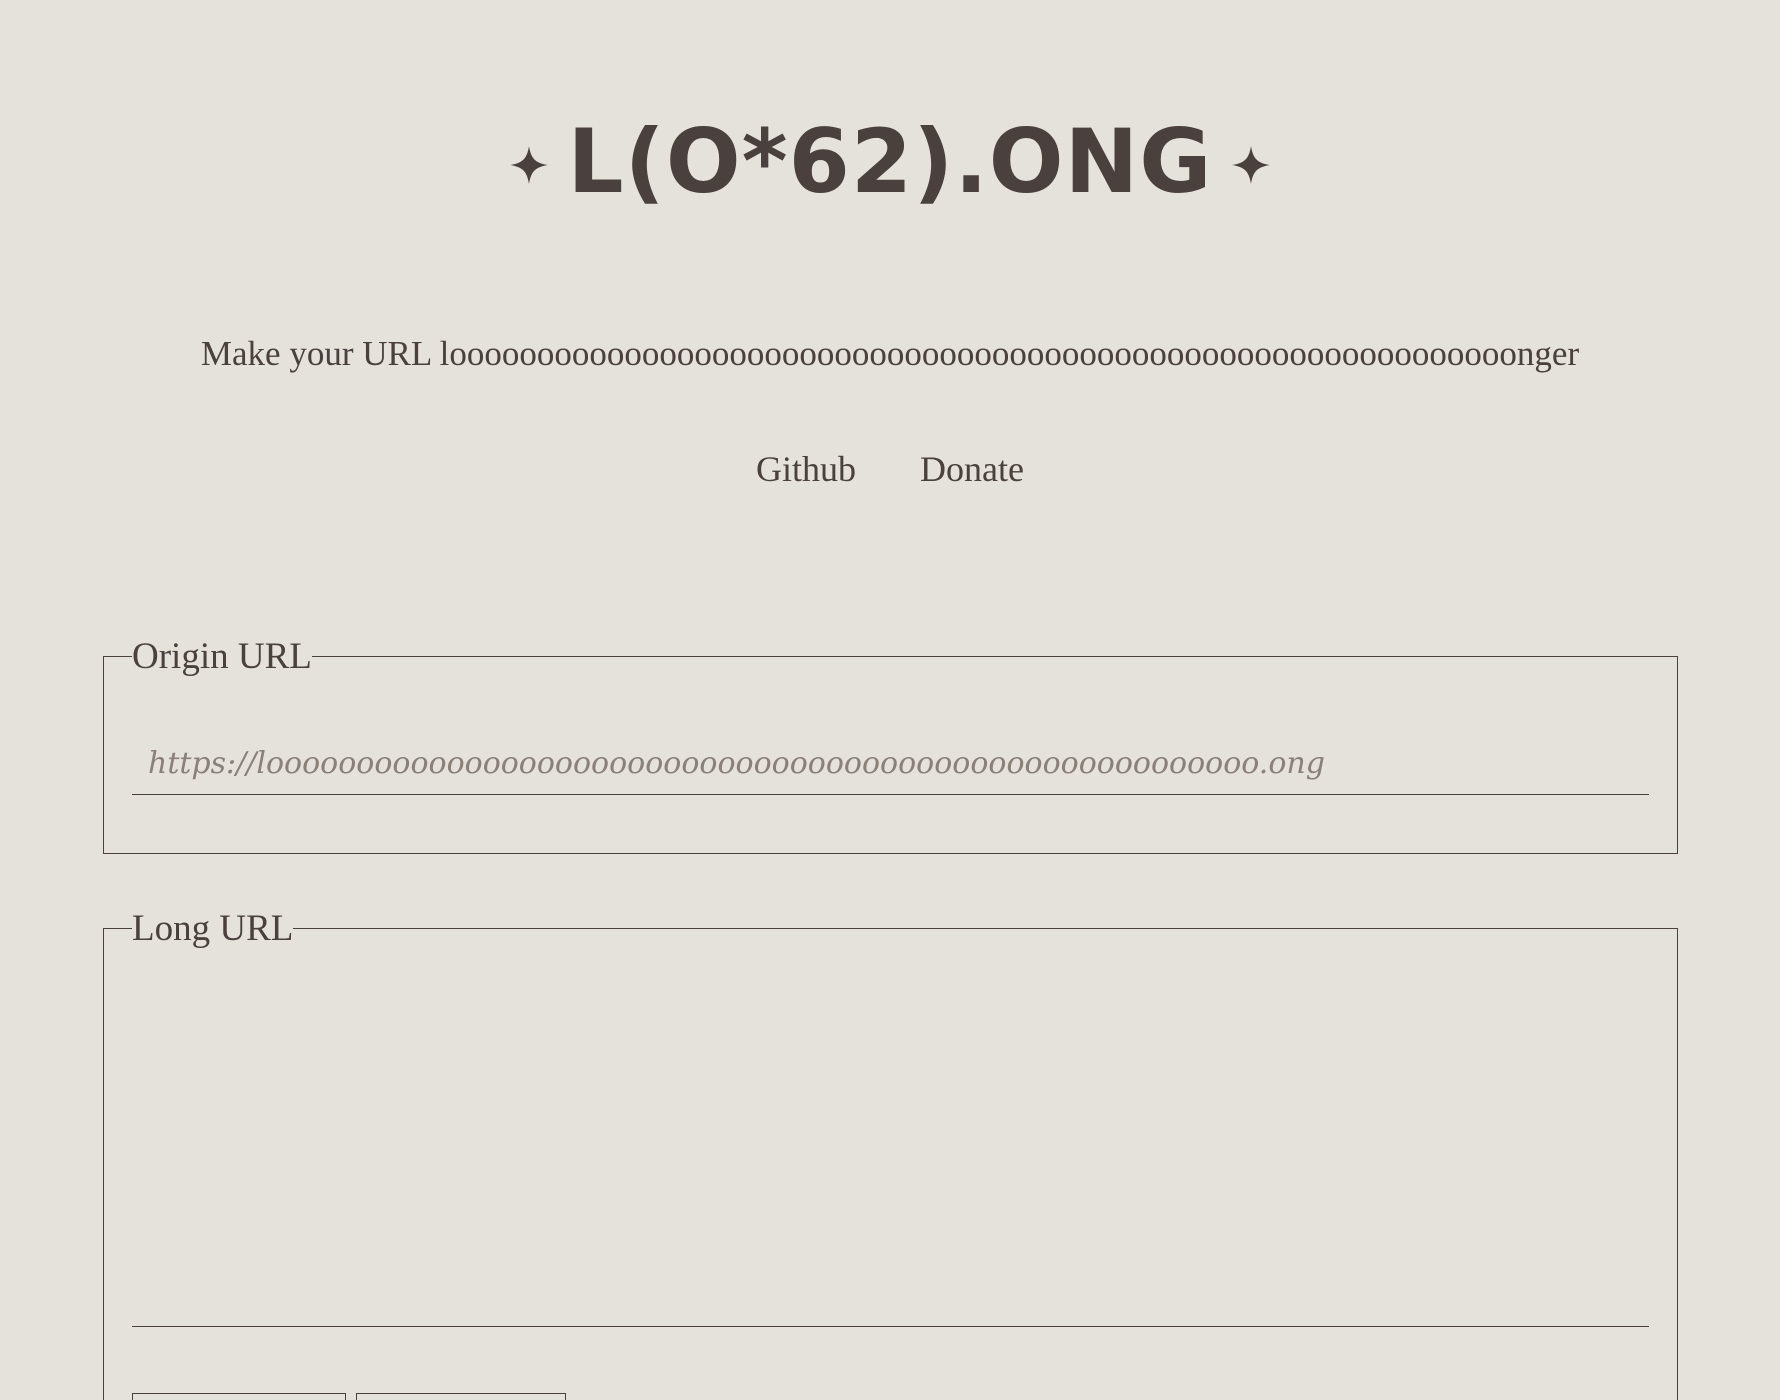  I want to click on origin-url-legend: Origin URL, so click(222, 656).